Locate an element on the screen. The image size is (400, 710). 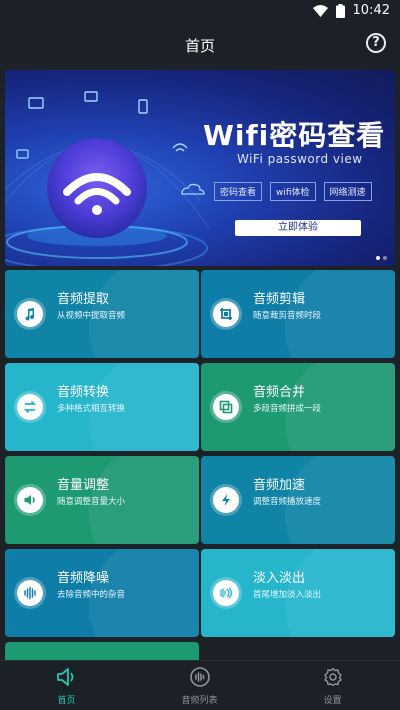
card-desc: 从视频中提取音频 is located at coordinates (91, 316).